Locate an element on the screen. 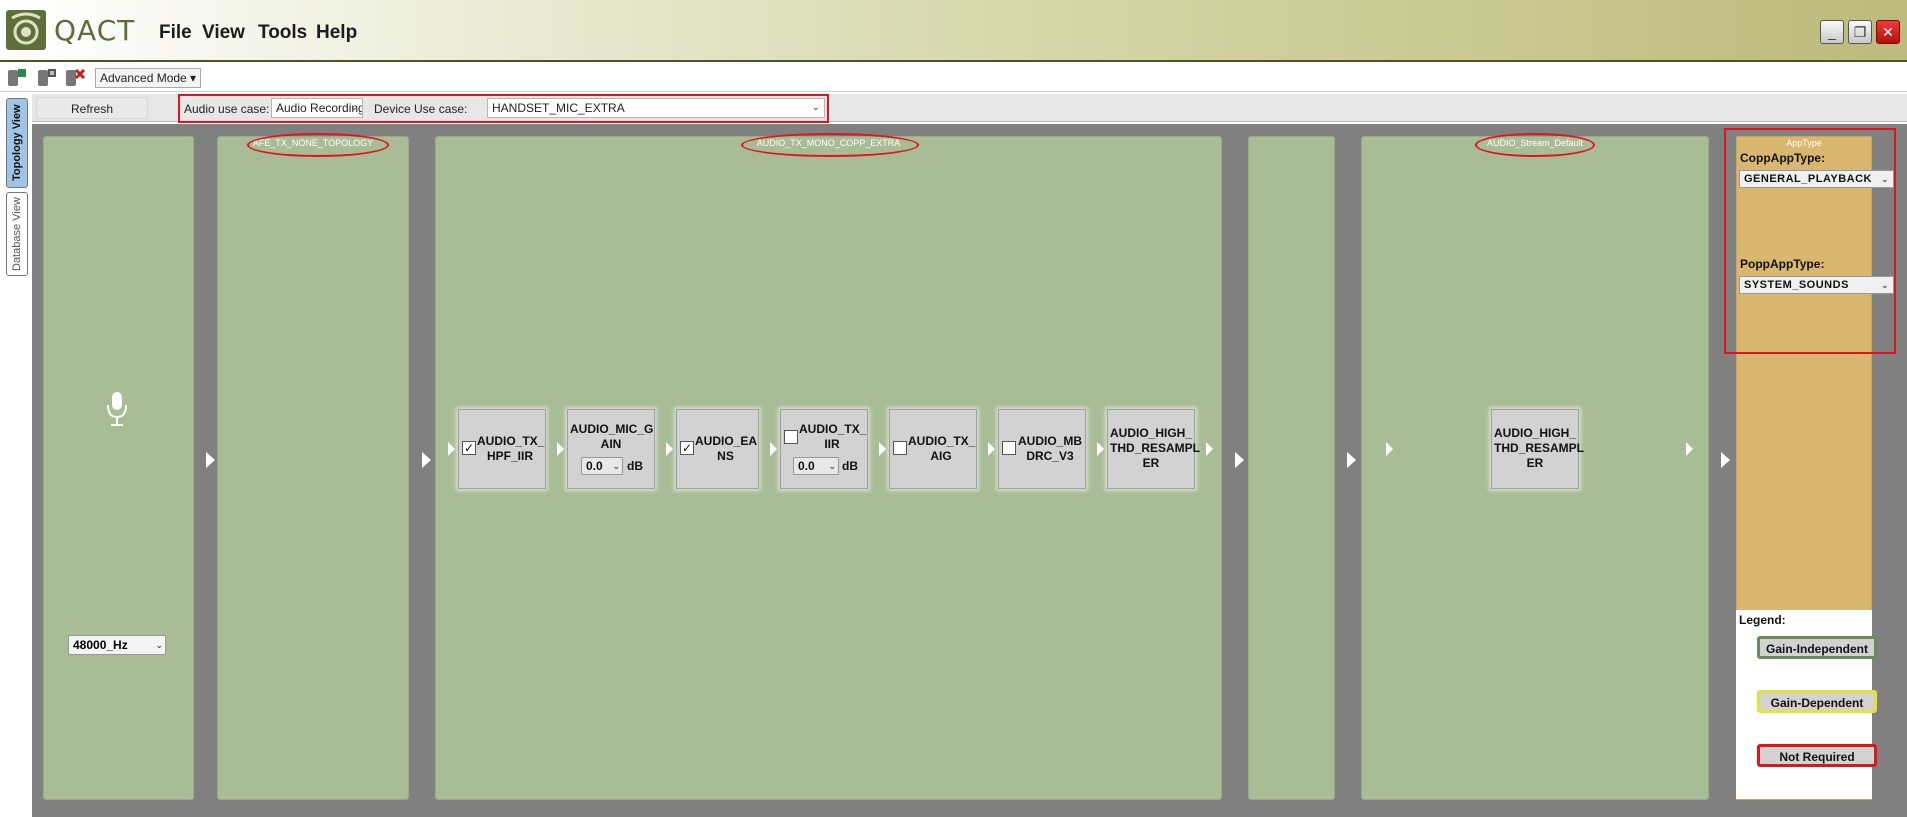 This screenshot has width=1907, height=817. sample-rate-value: 48000_Hz is located at coordinates (100, 645).